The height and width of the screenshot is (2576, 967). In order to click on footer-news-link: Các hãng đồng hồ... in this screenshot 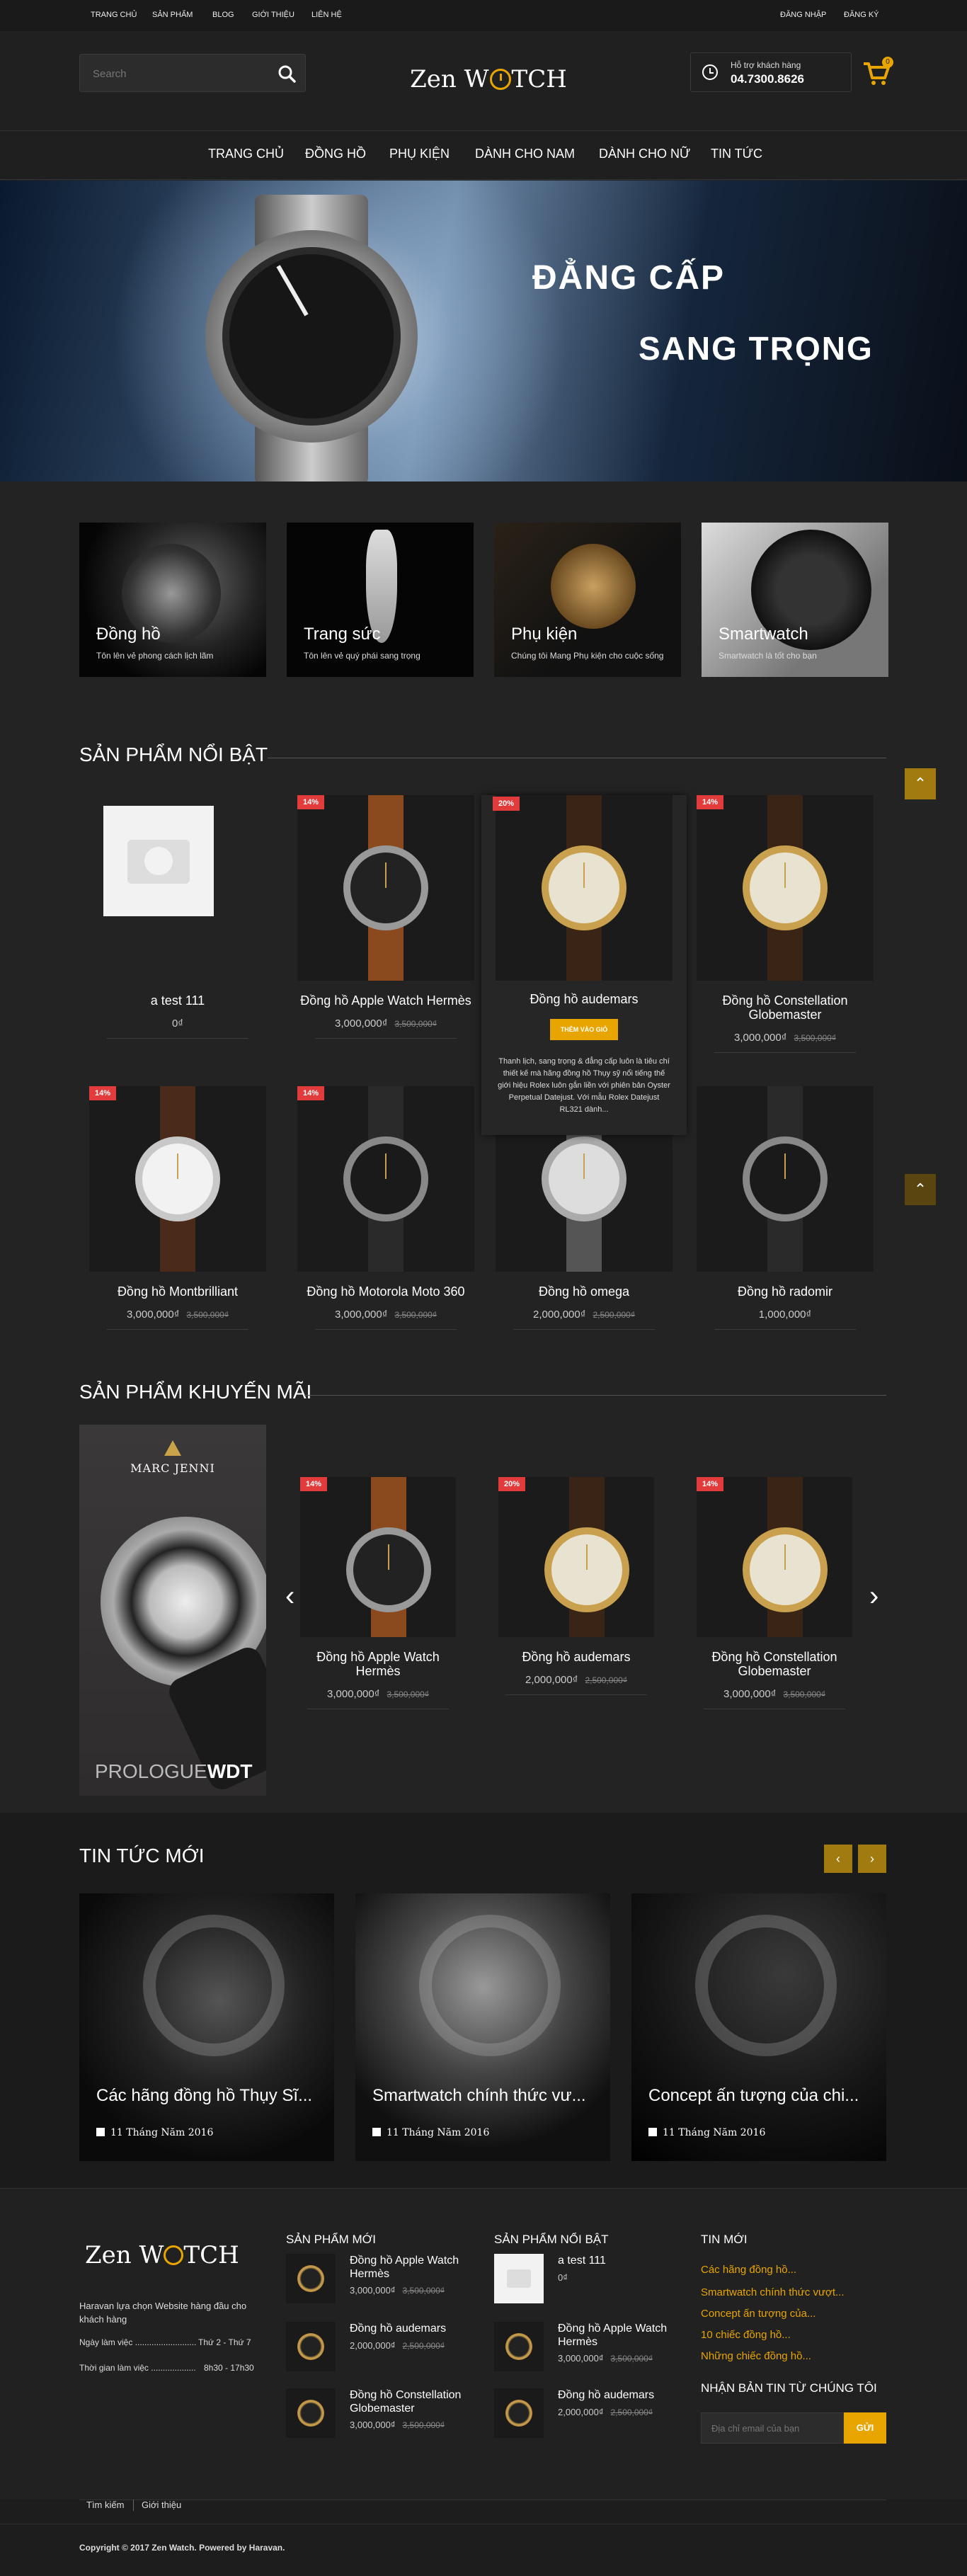, I will do `click(748, 2270)`.